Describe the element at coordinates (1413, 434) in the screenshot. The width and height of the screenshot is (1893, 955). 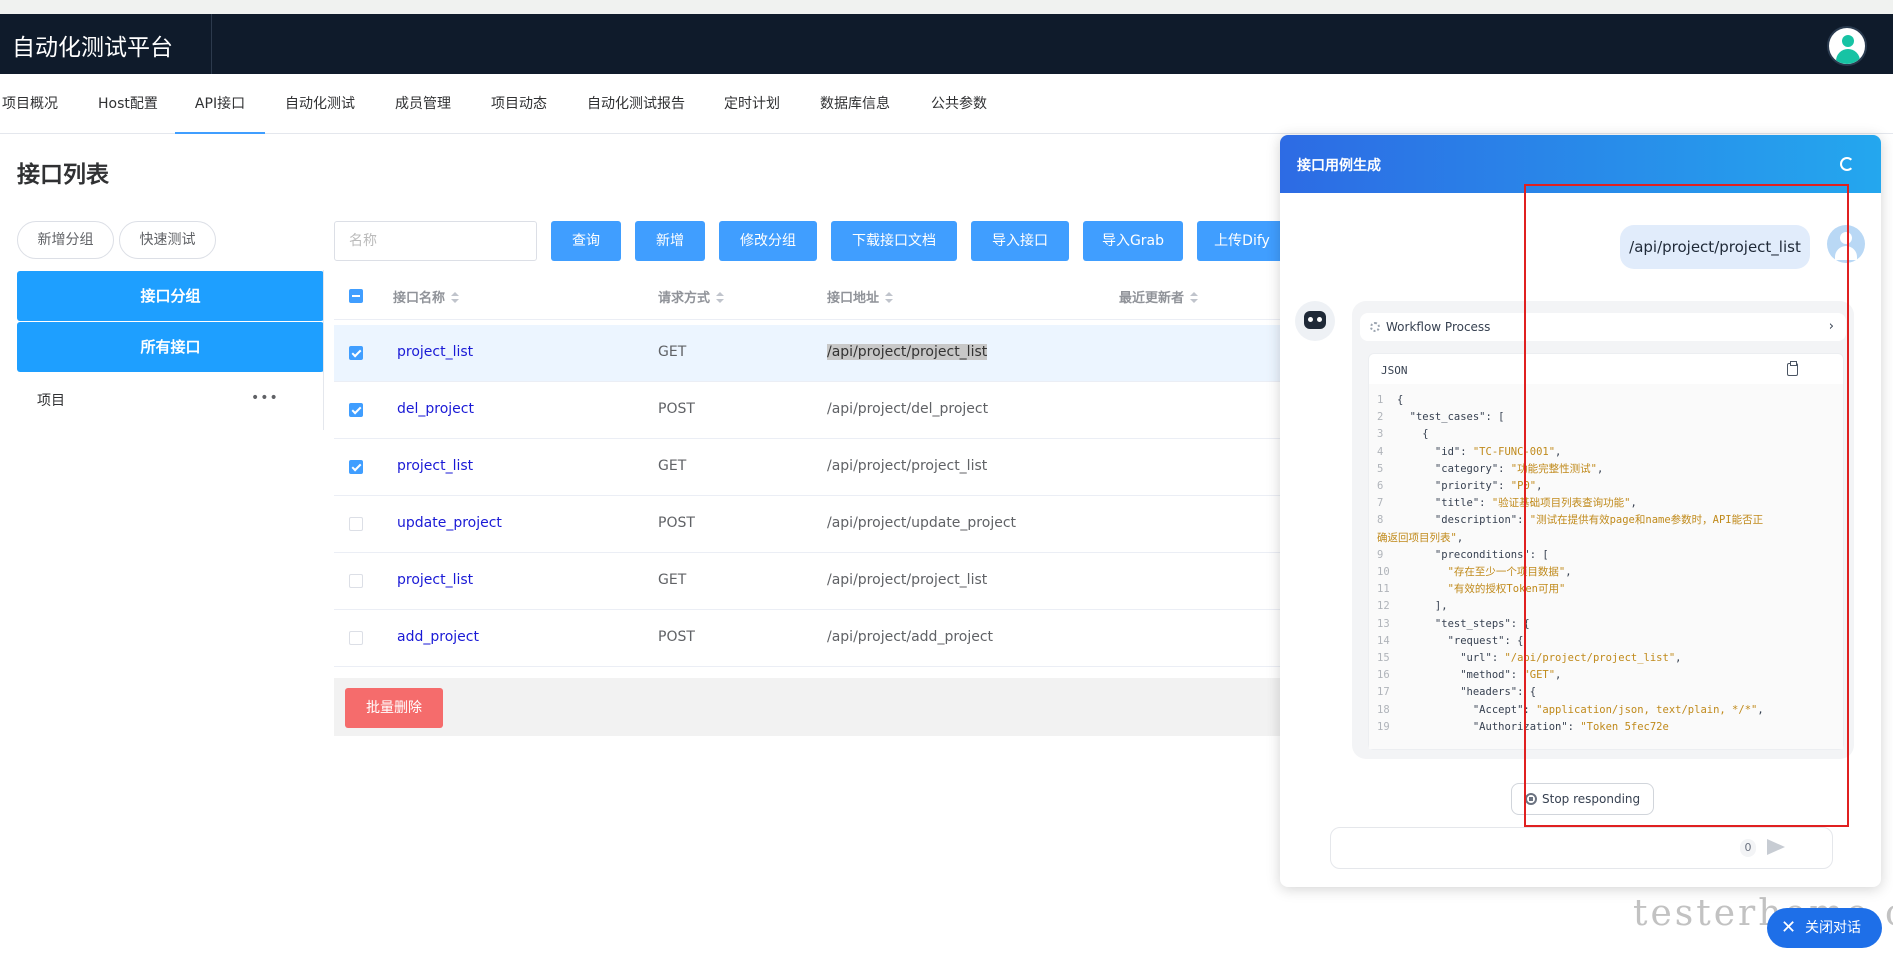
I see `code-token: {` at that location.